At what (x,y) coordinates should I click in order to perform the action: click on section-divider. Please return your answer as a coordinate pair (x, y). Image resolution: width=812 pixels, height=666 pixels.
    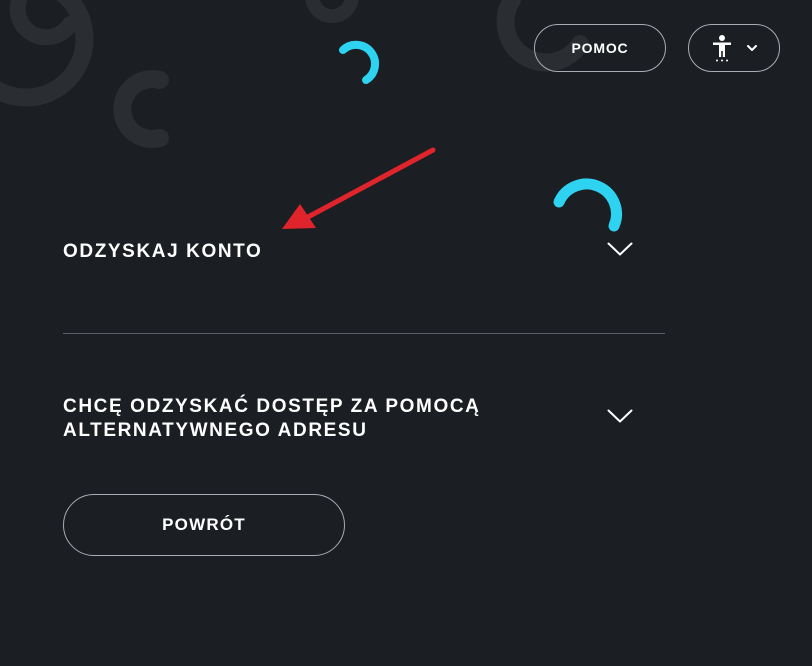
    Looking at the image, I should click on (364, 333).